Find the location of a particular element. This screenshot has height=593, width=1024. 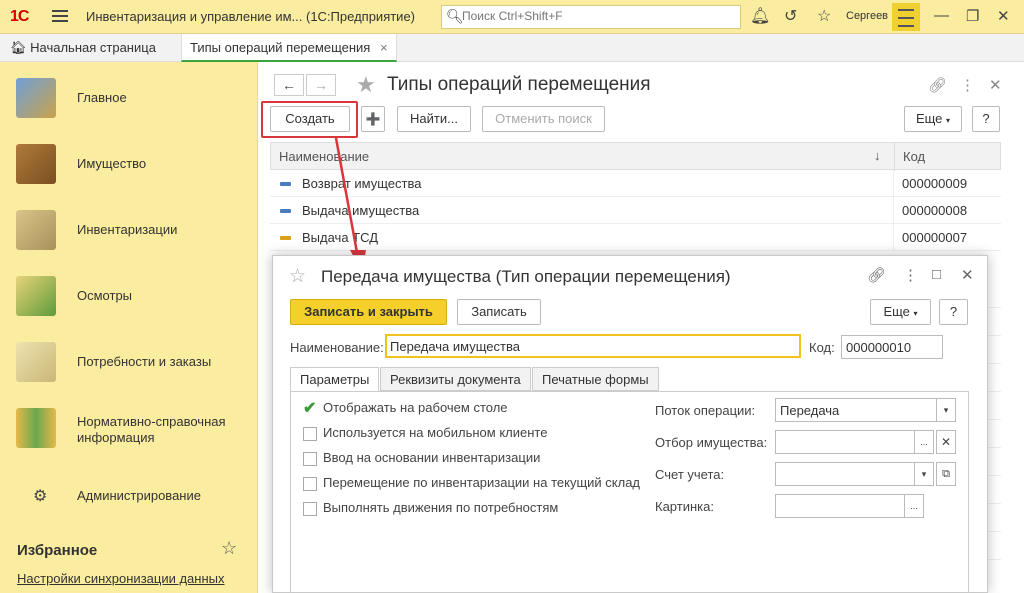

name-field is located at coordinates (593, 346).